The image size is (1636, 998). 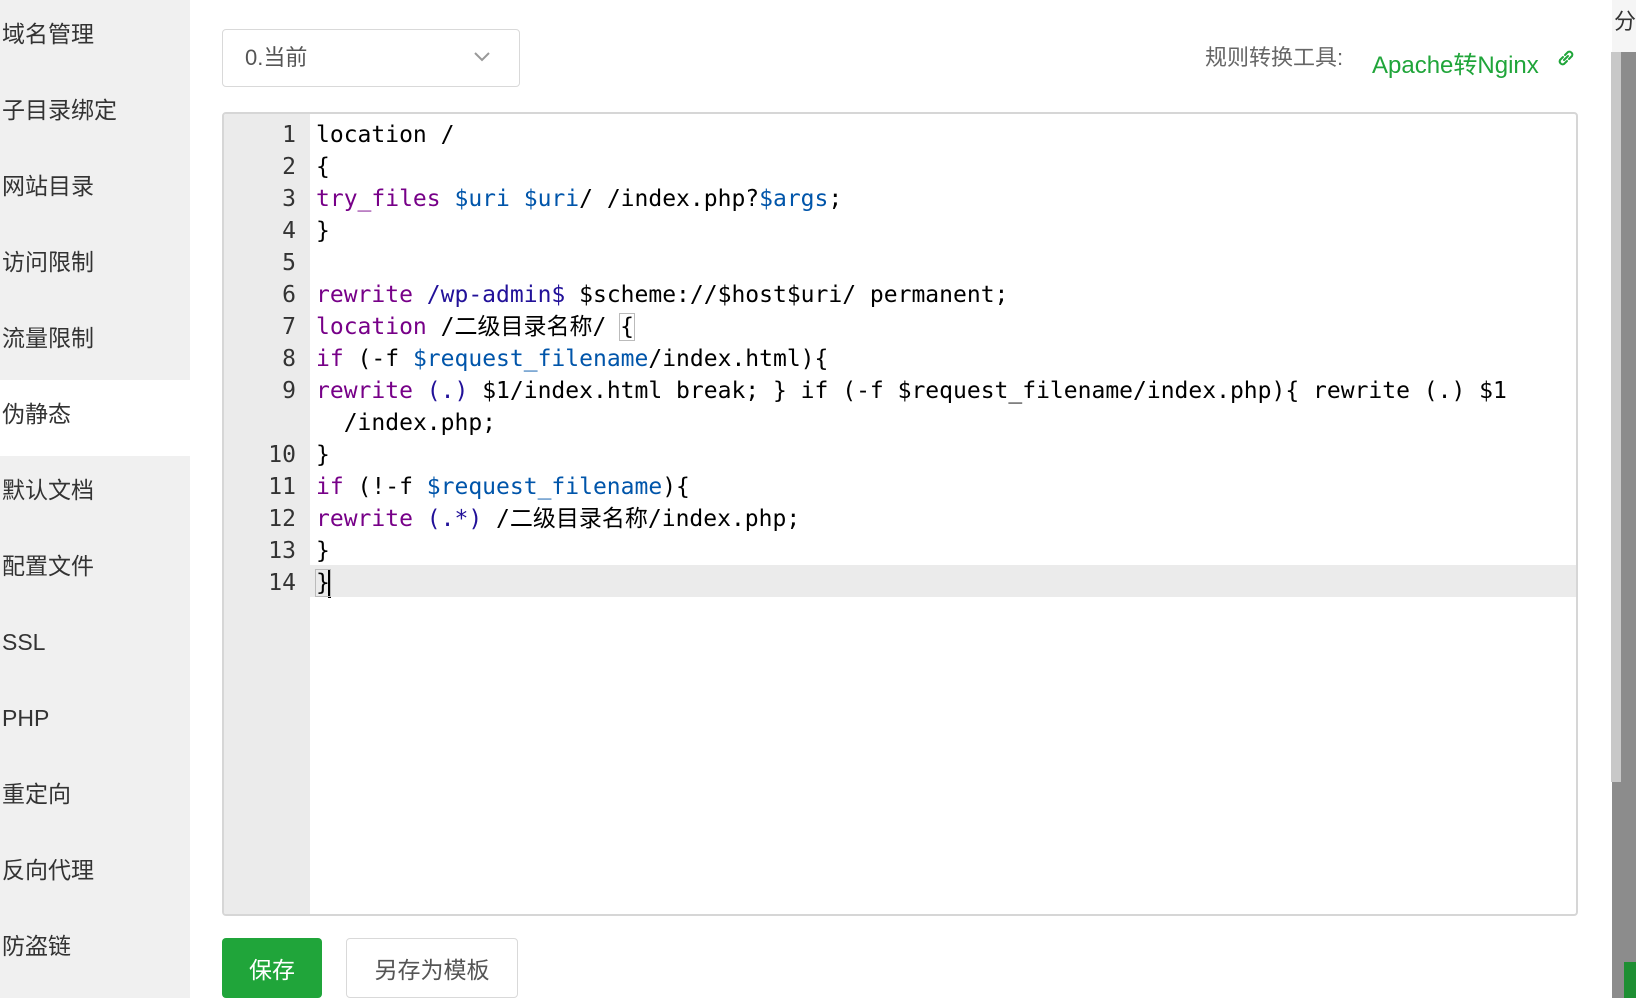 What do you see at coordinates (289, 263) in the screenshot?
I see `line-number: 5` at bounding box center [289, 263].